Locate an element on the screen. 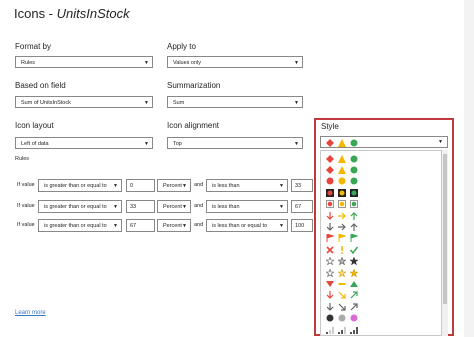 This screenshot has width=474, height=337. scrollbar-thumb is located at coordinates (445, 229).